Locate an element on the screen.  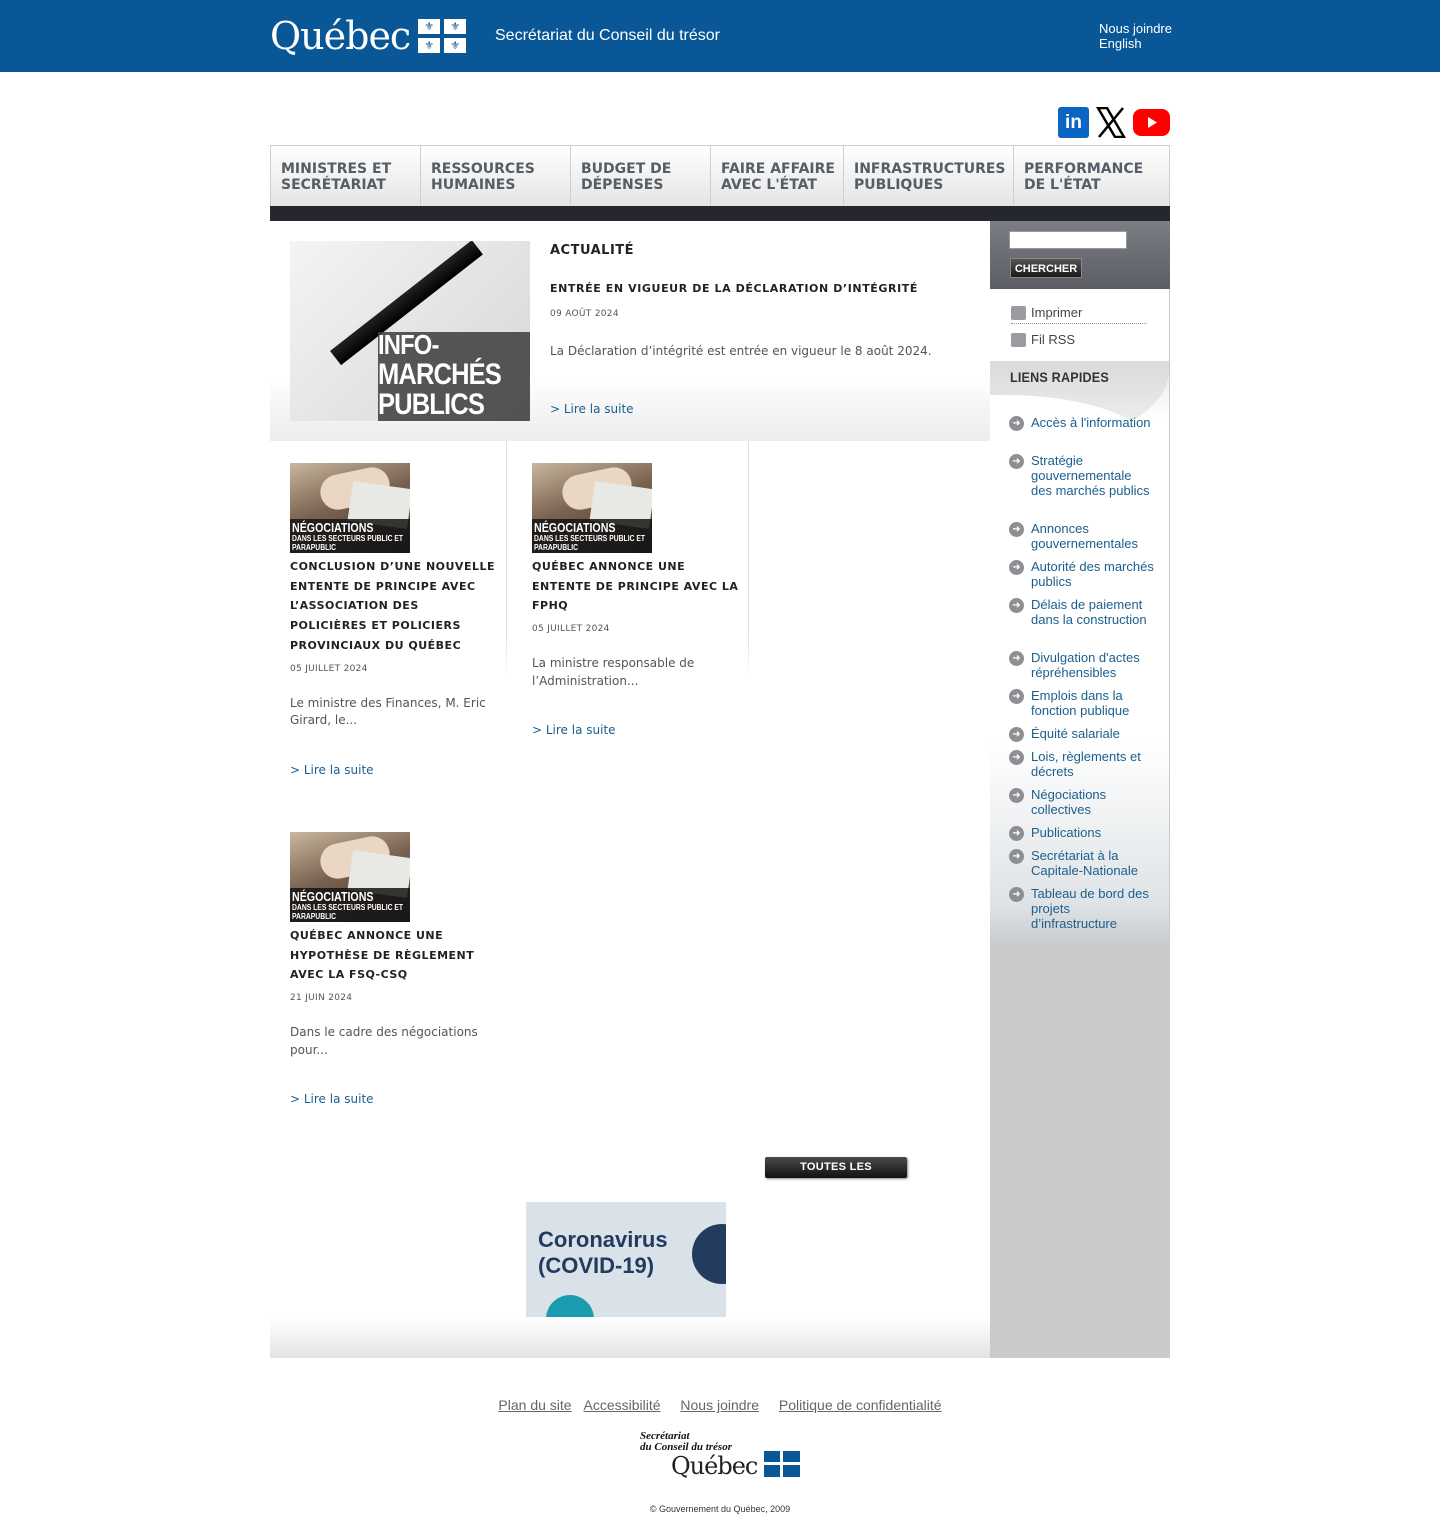
quick-link-item: ➜ Négociations collectives is located at coordinates (1081, 802).